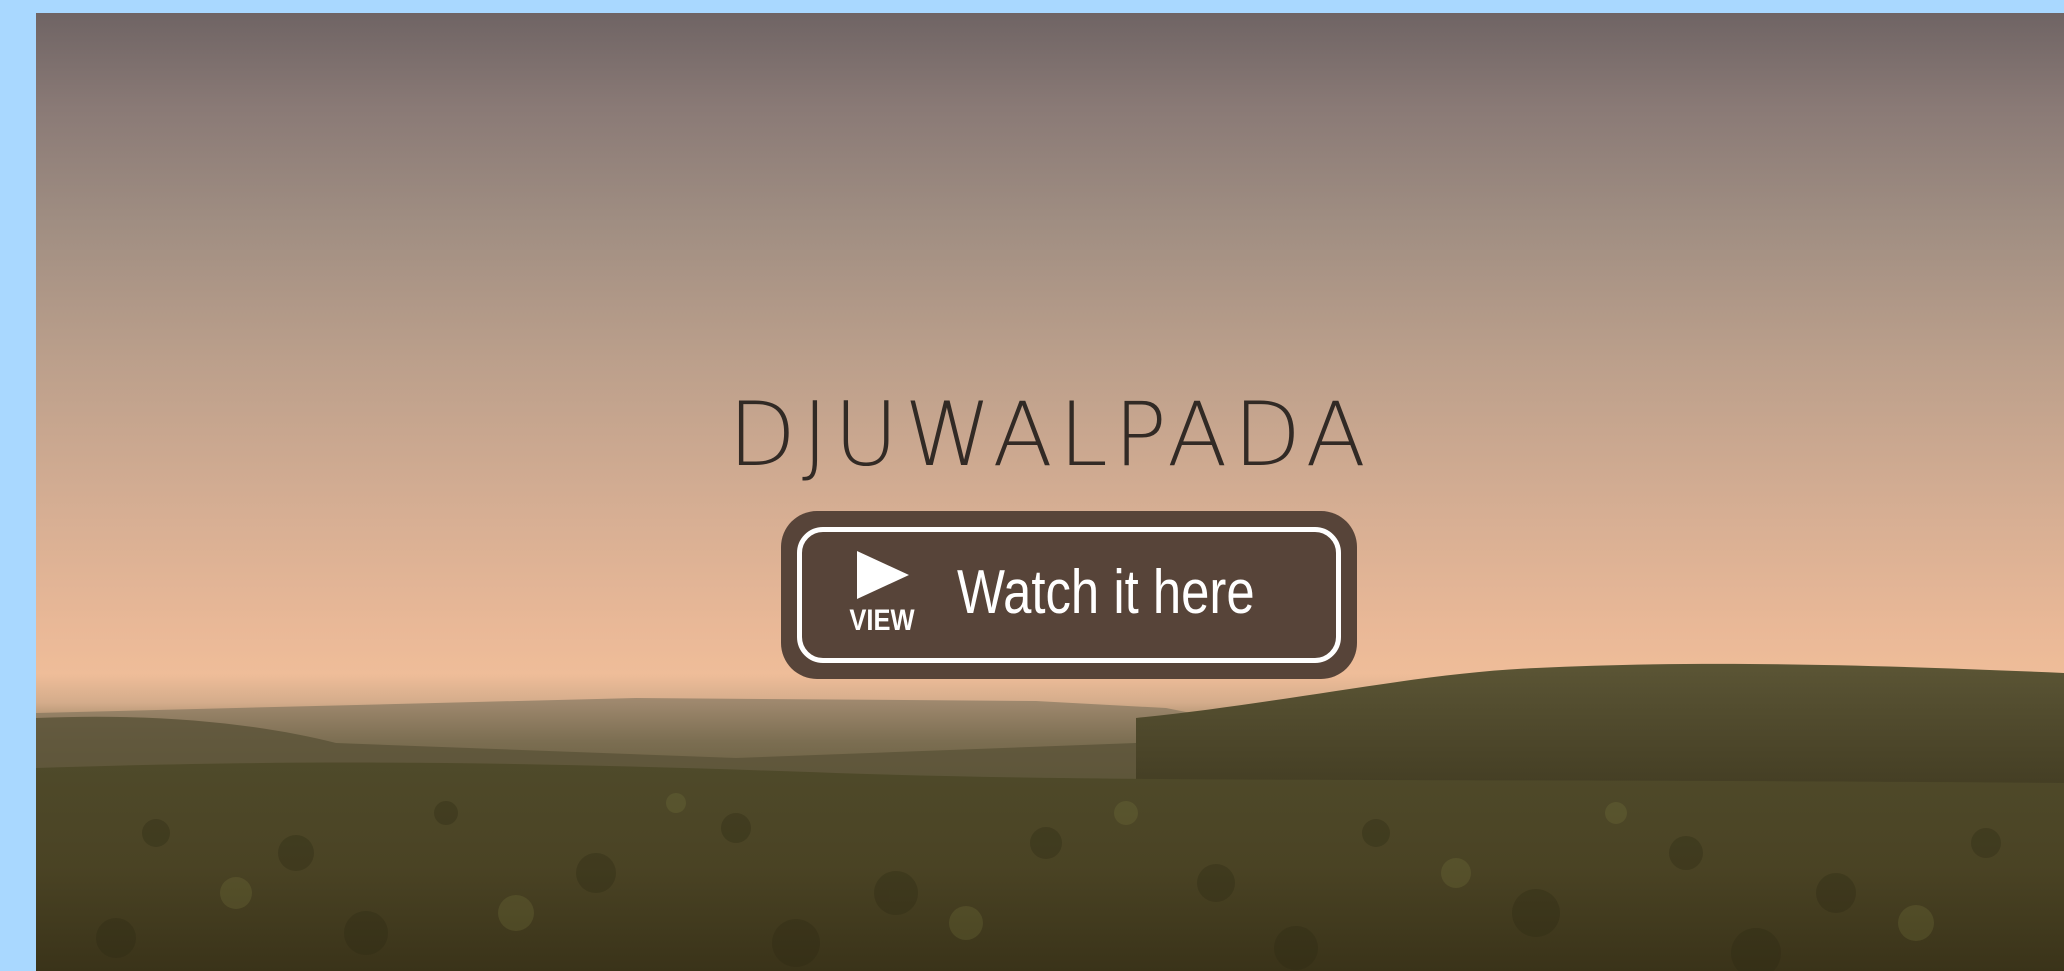 Image resolution: width=2064 pixels, height=971 pixels. What do you see at coordinates (882, 620) in the screenshot?
I see `view-badge-label: VIEW` at bounding box center [882, 620].